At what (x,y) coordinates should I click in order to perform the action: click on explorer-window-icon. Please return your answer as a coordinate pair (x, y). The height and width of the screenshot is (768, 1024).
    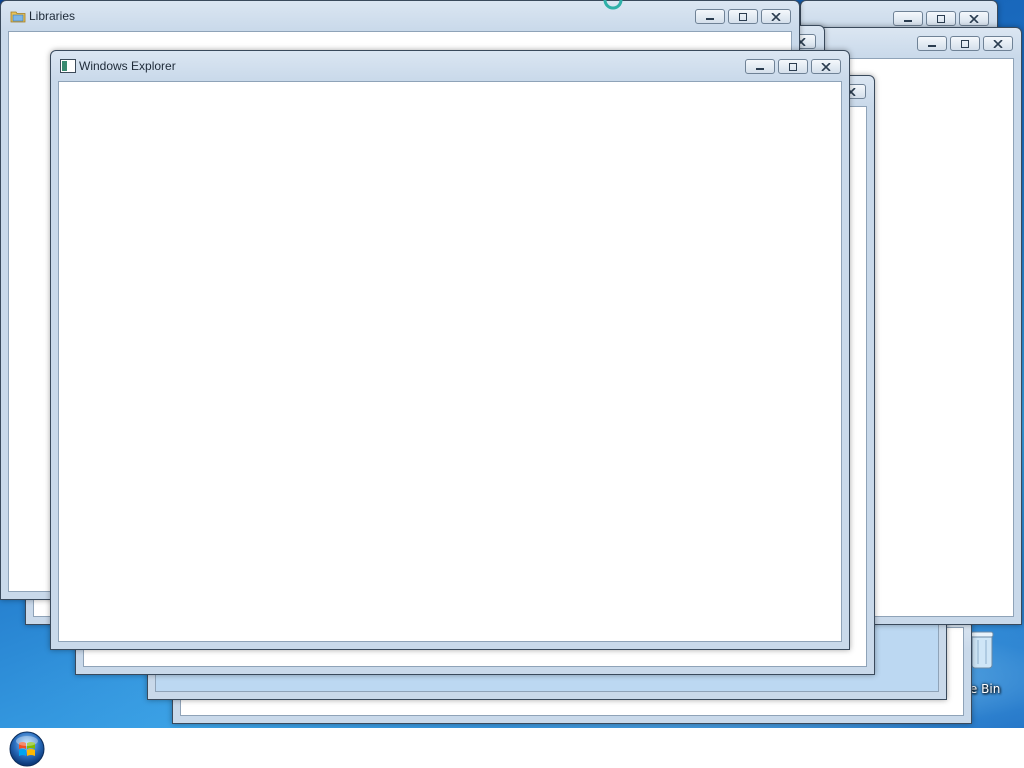
    Looking at the image, I should click on (68, 66).